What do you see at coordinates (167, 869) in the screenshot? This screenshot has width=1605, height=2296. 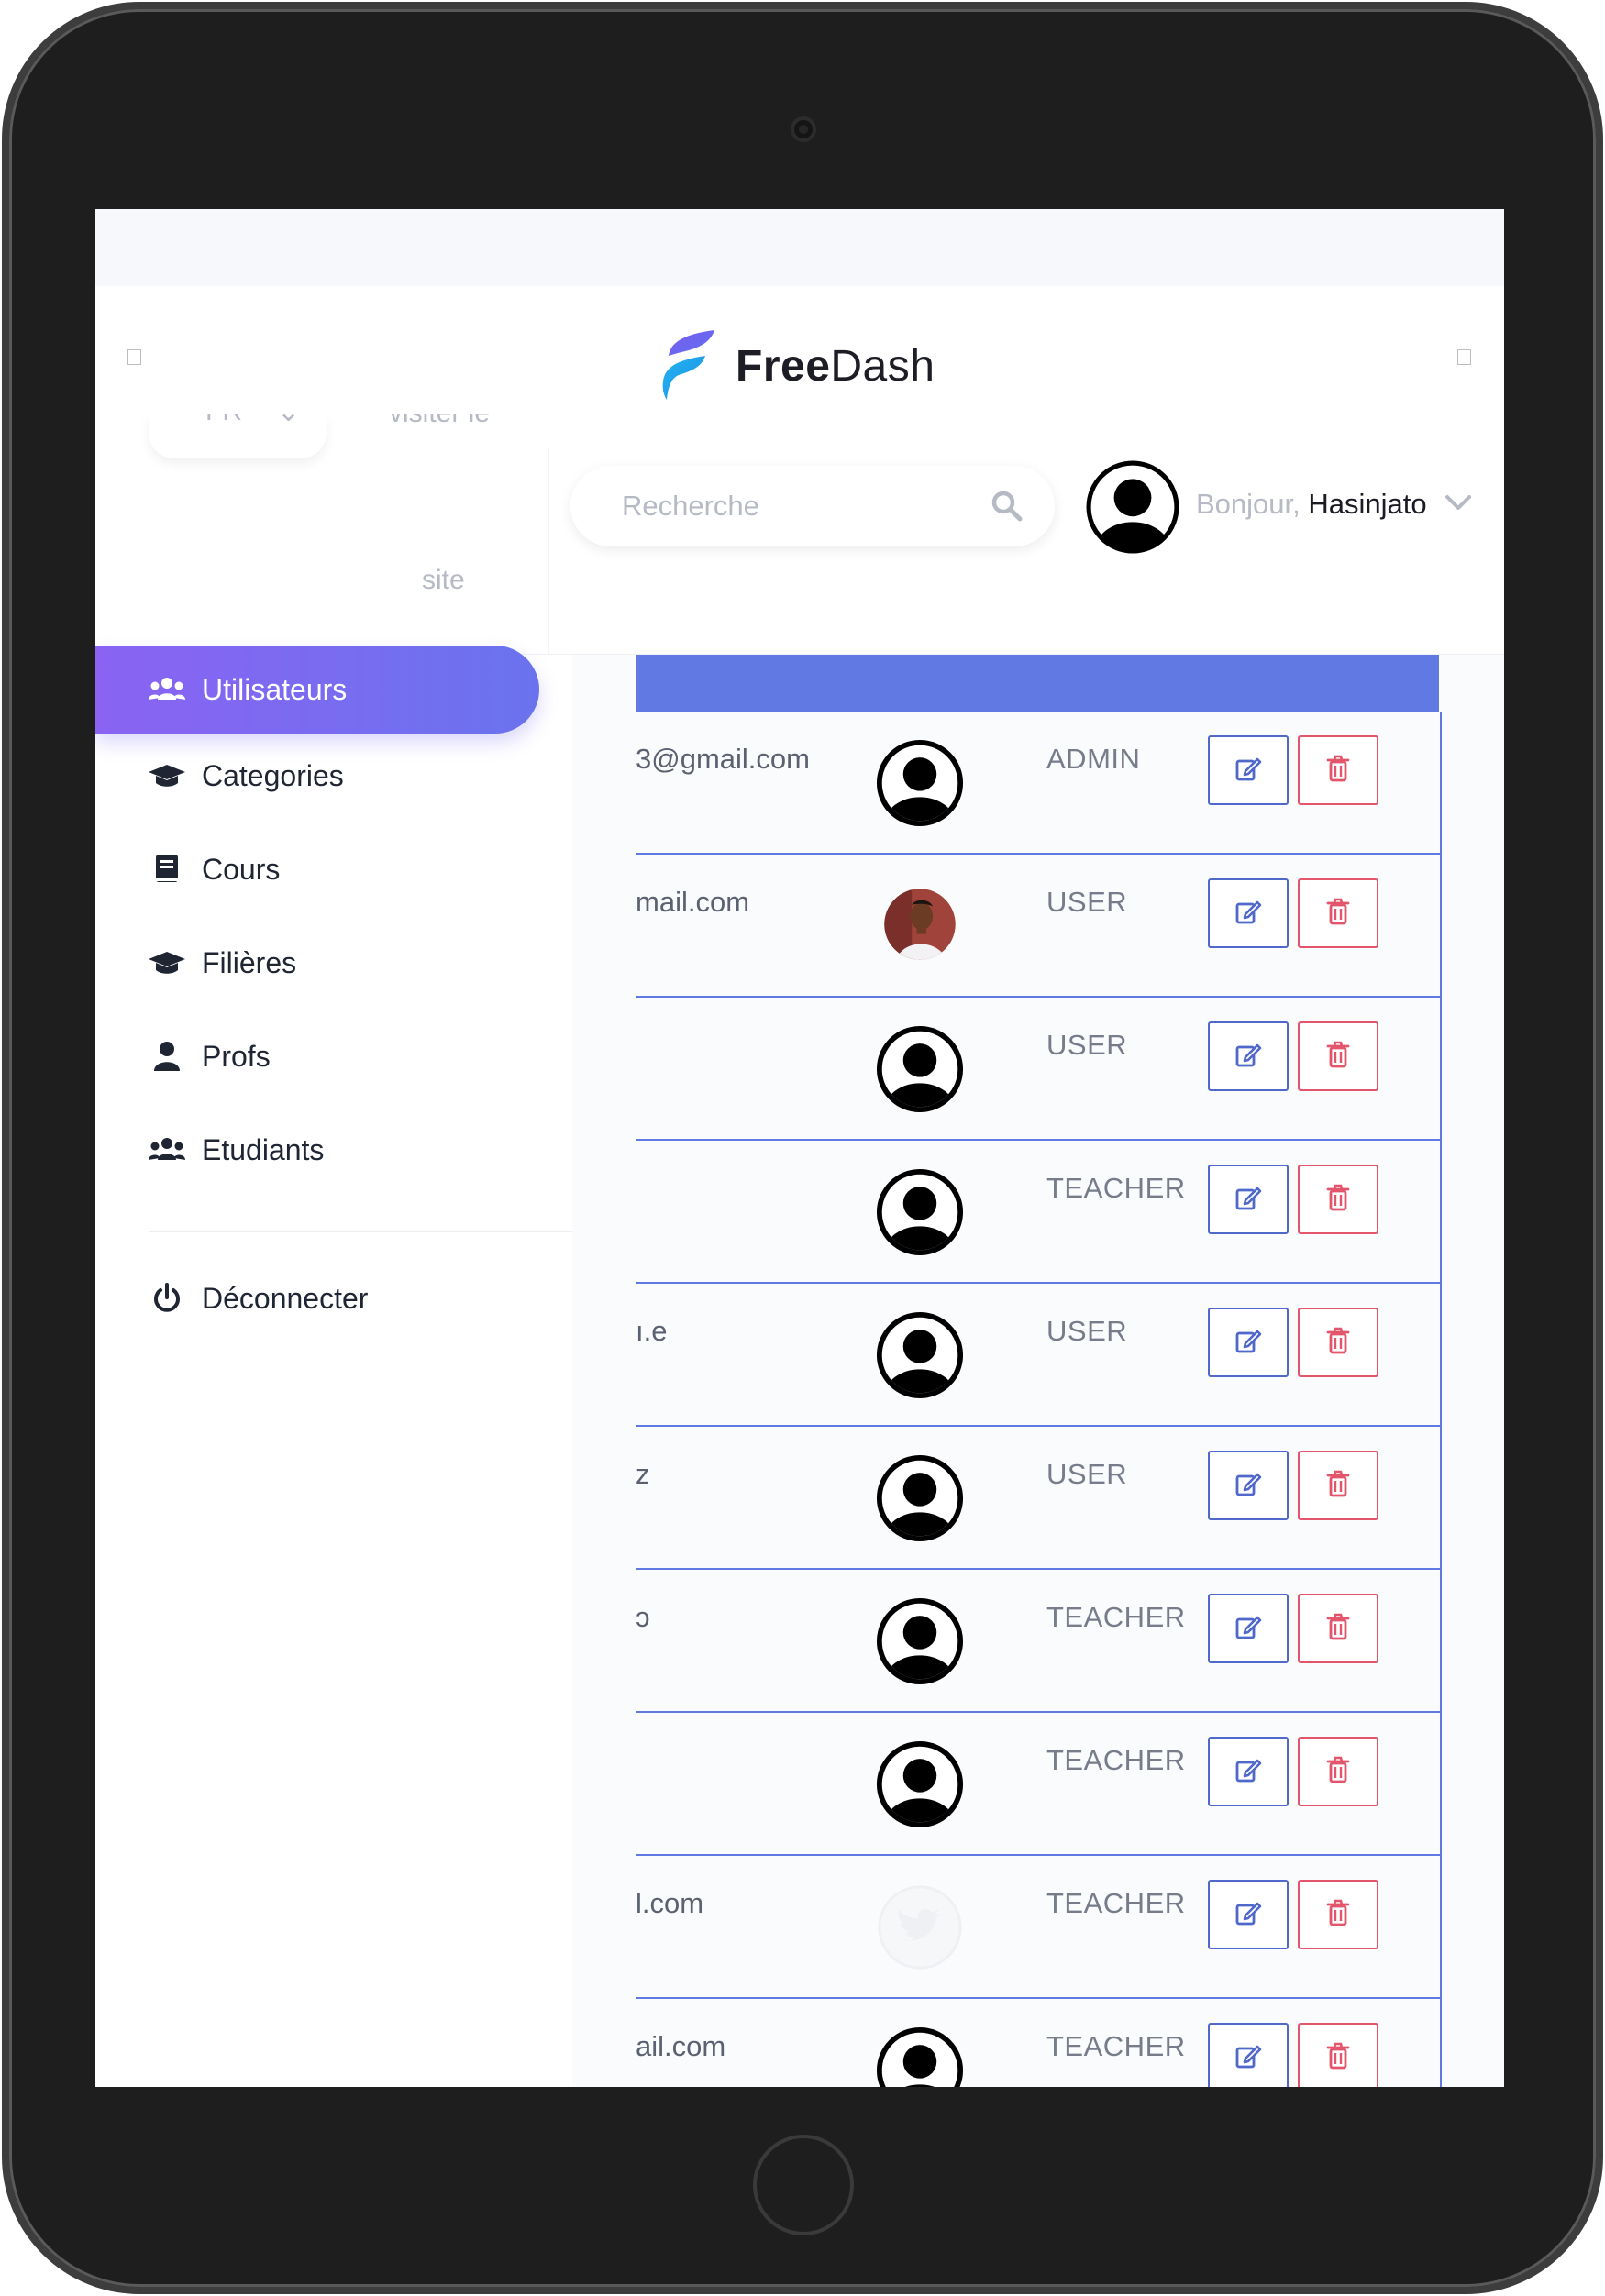 I see `book-icon` at bounding box center [167, 869].